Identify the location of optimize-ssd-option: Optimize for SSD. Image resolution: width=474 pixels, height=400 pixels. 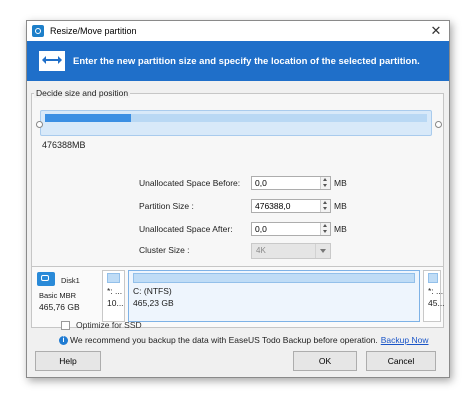
(101, 325).